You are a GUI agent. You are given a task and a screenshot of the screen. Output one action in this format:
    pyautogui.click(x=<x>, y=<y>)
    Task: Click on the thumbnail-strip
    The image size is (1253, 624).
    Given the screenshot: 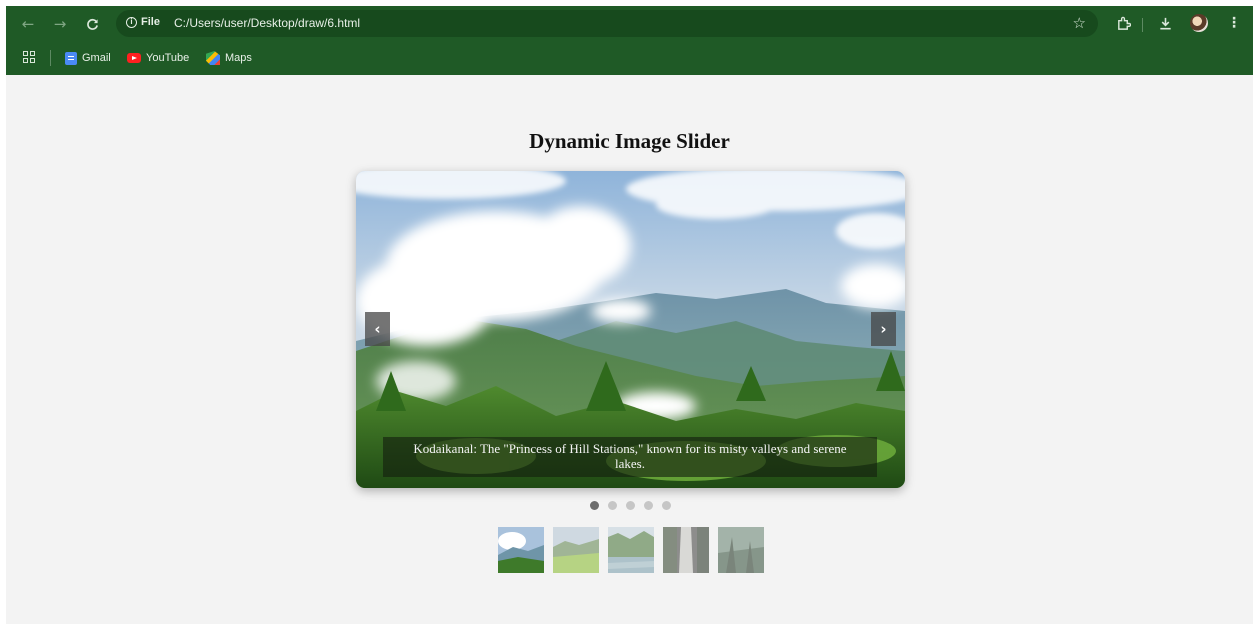 What is the action you would take?
    pyautogui.click(x=631, y=550)
    